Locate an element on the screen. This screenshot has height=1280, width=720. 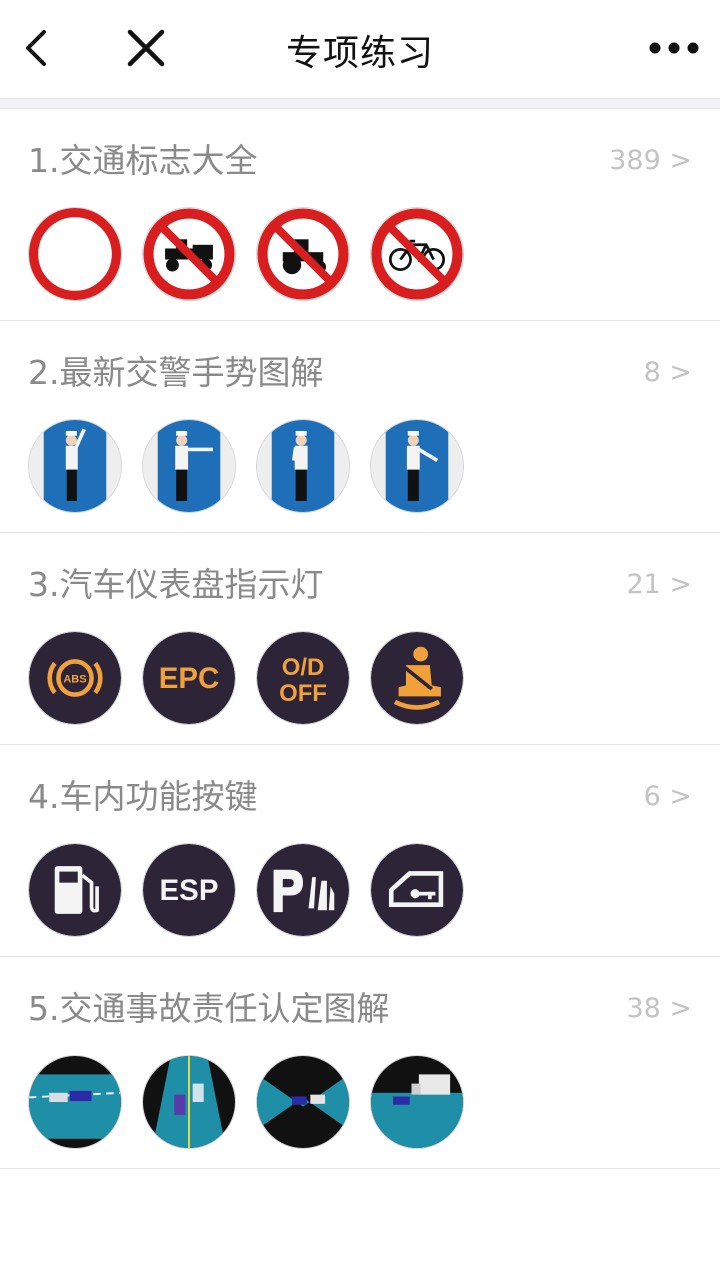
esp-button-icon: ESP is located at coordinates (189, 890).